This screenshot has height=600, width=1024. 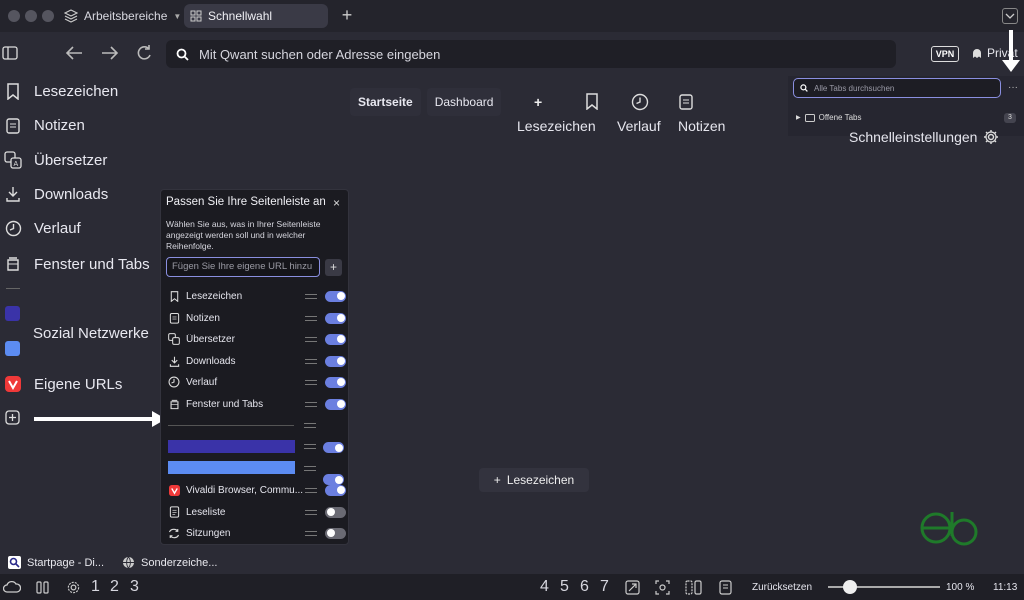 What do you see at coordinates (122, 16) in the screenshot?
I see `workspaces-button: Arbeitsbereiche ▼` at bounding box center [122, 16].